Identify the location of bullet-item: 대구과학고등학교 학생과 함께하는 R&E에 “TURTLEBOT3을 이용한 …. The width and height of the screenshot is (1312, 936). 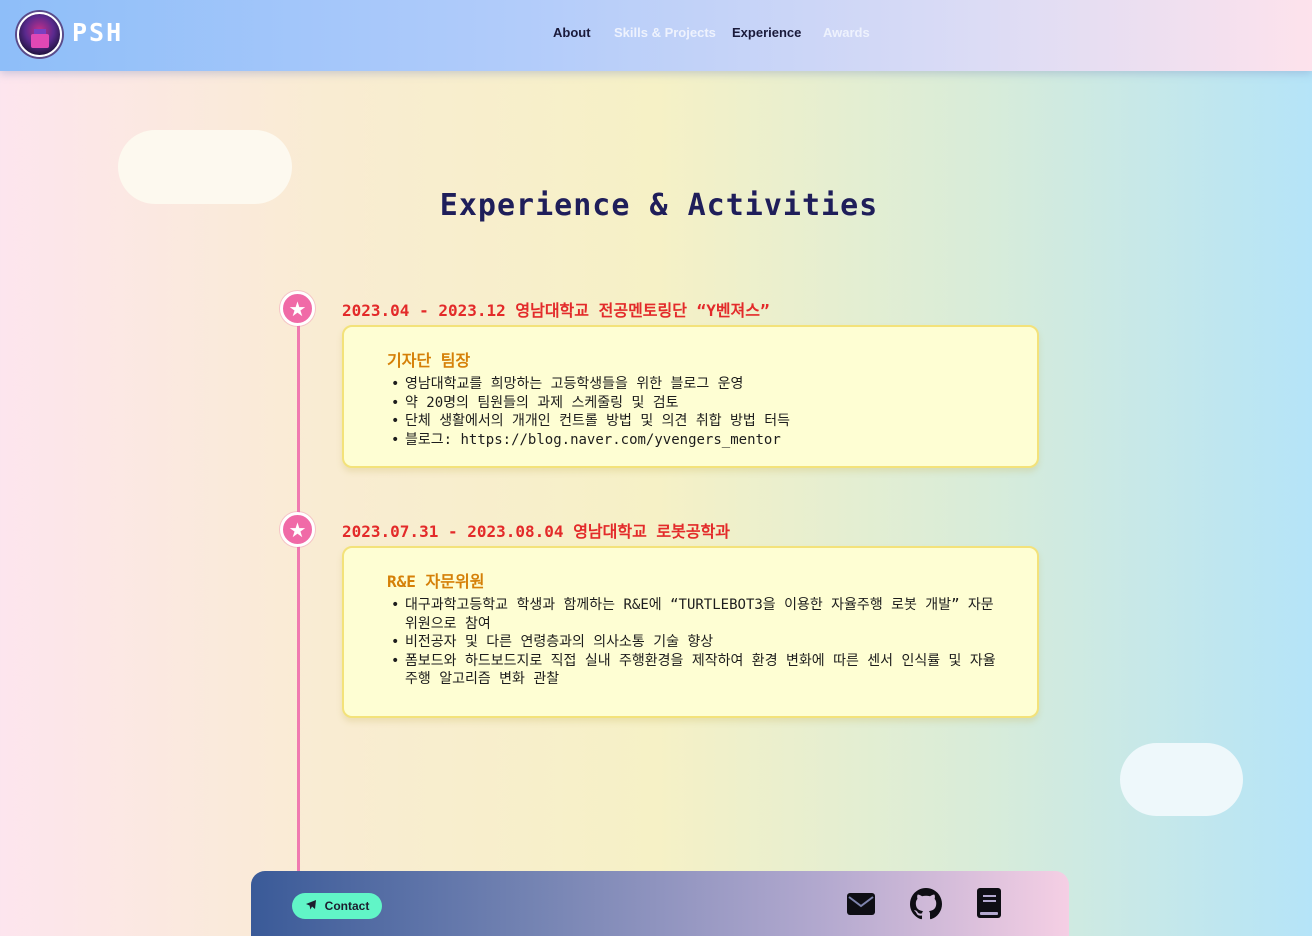
(694, 614).